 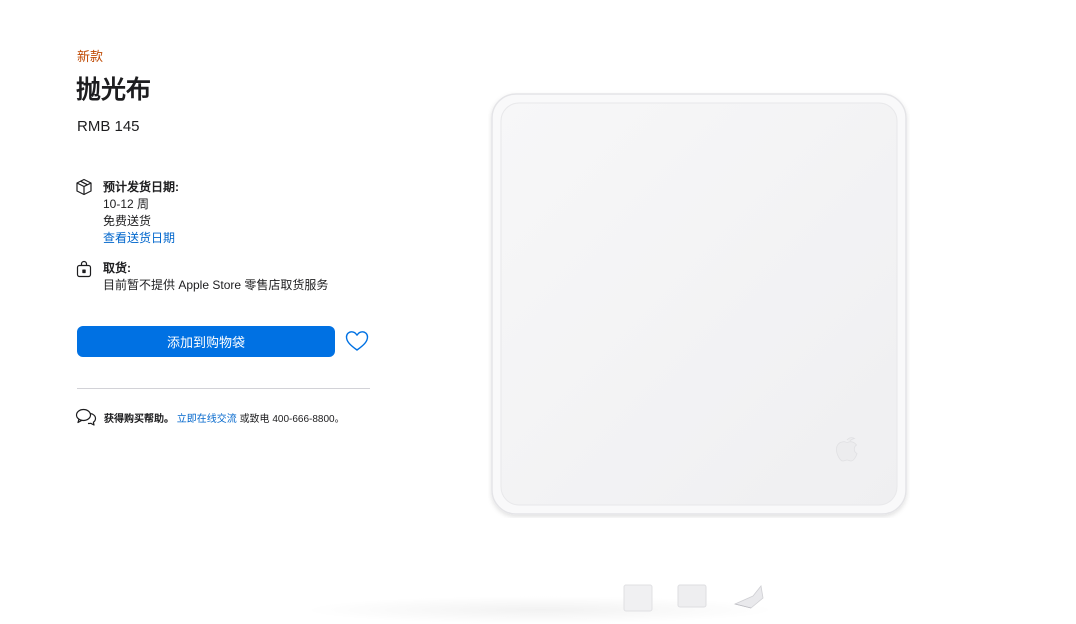 I want to click on shipping-info: 预计发货日期: 10-12 周 免费送货 查看送货日期, so click(x=141, y=213).